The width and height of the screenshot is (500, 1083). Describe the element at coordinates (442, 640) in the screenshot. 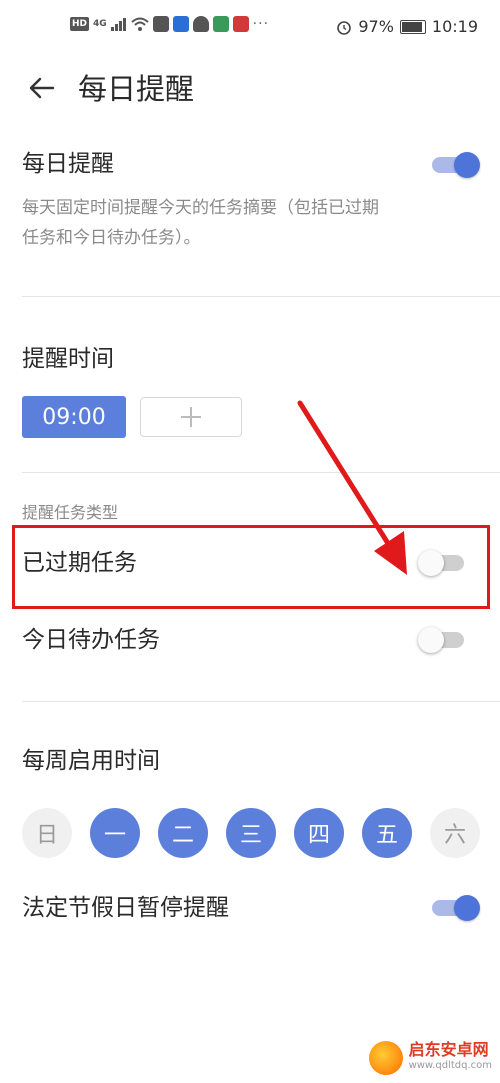

I see `today-tasks-toggle` at that location.